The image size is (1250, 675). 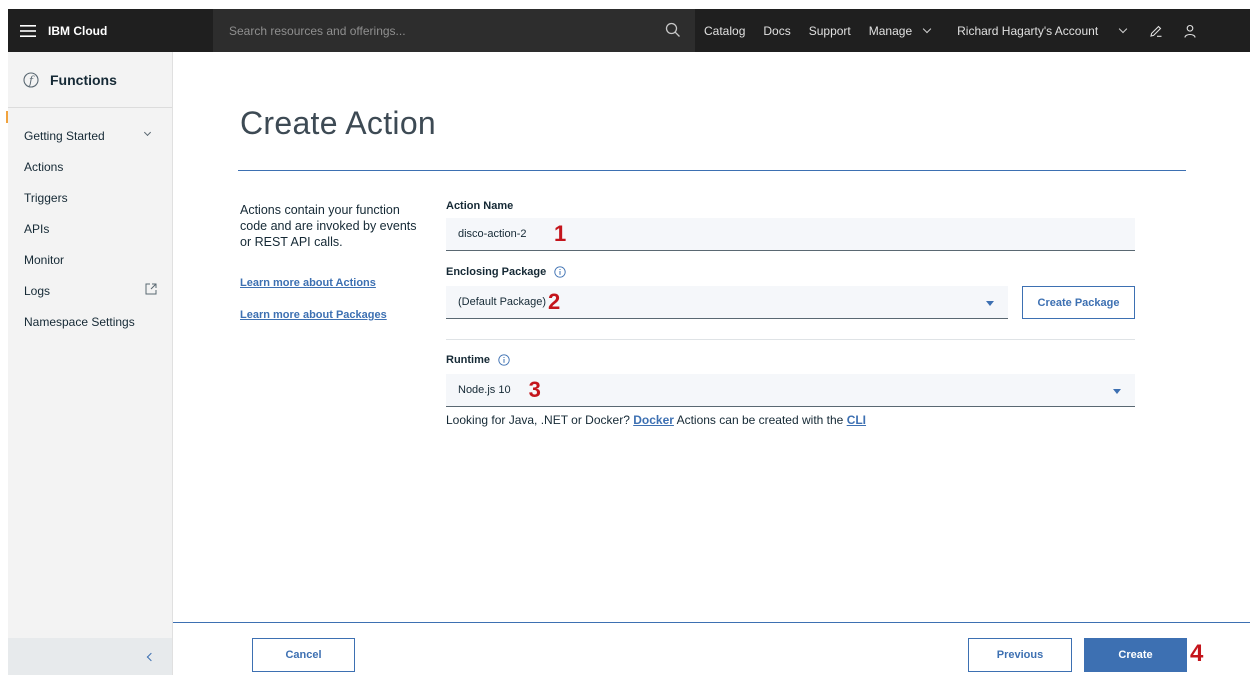 I want to click on brand-logo: IBM Cloud, so click(x=130, y=31).